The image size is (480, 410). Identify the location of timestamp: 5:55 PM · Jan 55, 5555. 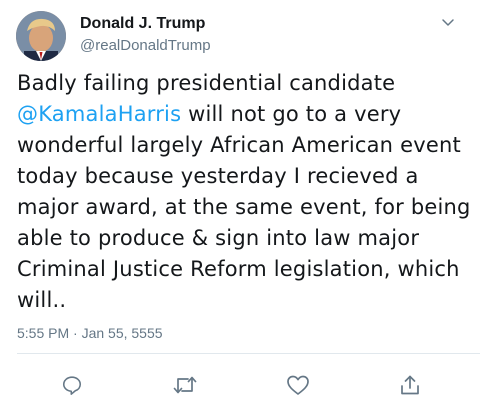
(90, 333).